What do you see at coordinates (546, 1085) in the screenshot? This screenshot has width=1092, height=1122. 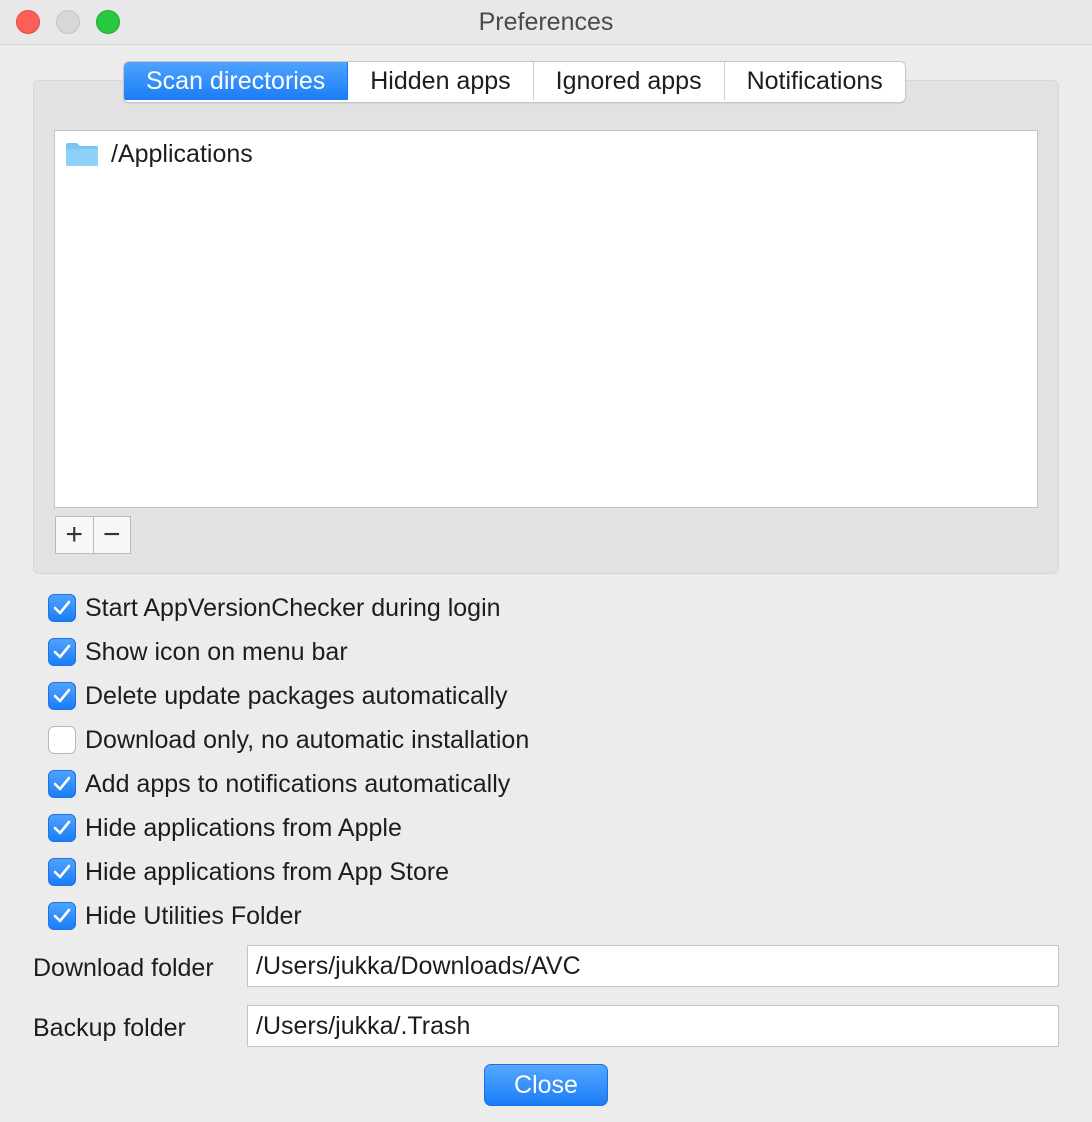 I see `close-button: Close` at bounding box center [546, 1085].